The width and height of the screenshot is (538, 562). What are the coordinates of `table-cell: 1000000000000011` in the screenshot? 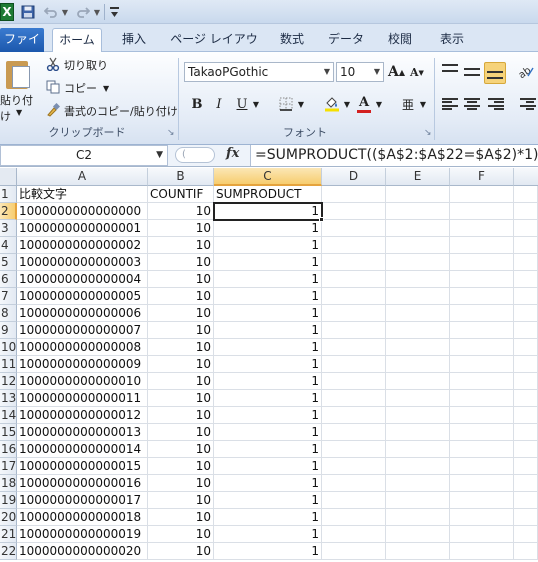 It's located at (82, 398).